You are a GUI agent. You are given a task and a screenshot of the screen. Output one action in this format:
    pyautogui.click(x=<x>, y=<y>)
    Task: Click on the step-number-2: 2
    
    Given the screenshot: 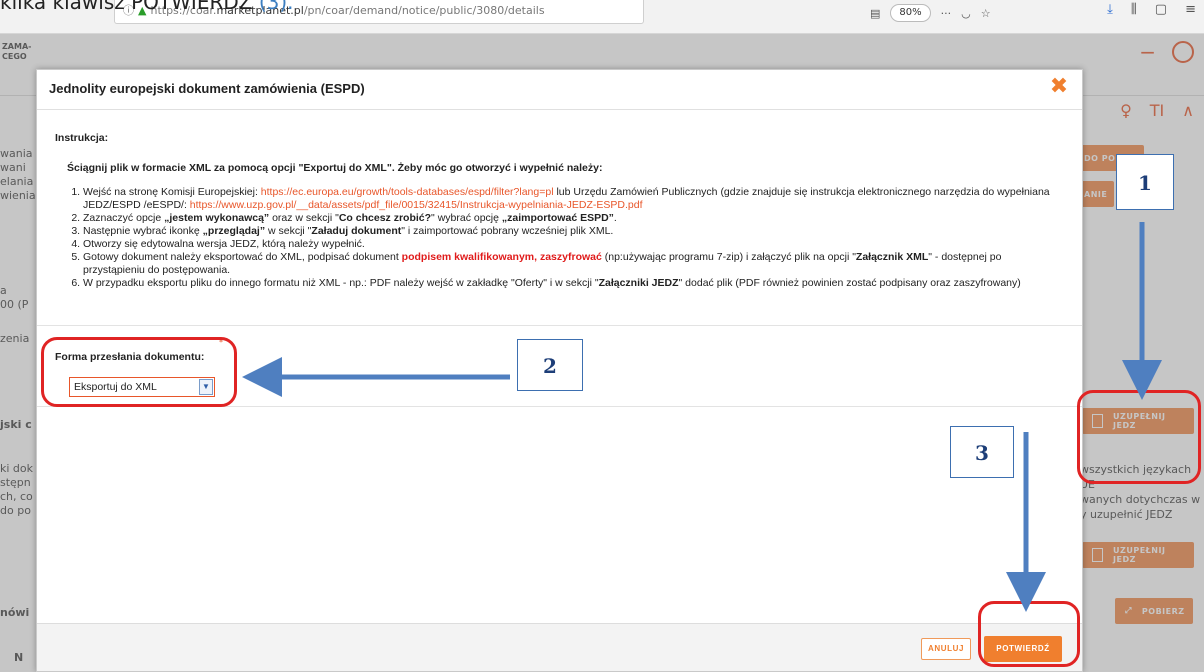 What is the action you would take?
    pyautogui.click(x=550, y=365)
    